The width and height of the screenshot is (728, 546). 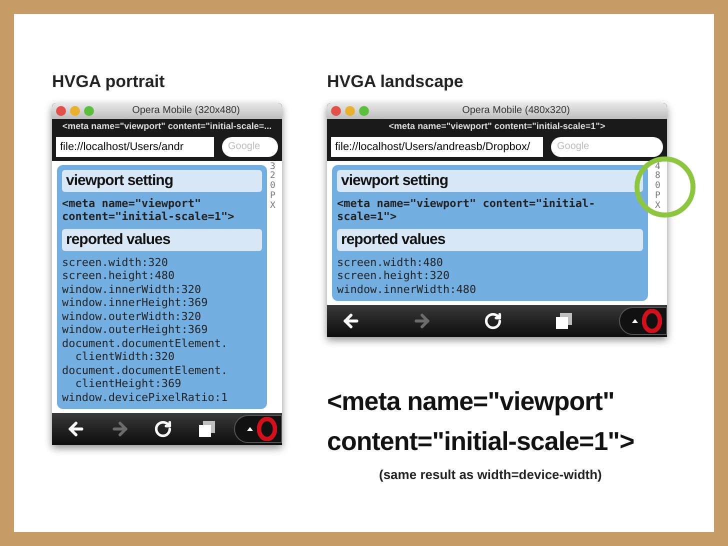 I want to click on code-line: window.outerHeight:369, so click(x=135, y=329).